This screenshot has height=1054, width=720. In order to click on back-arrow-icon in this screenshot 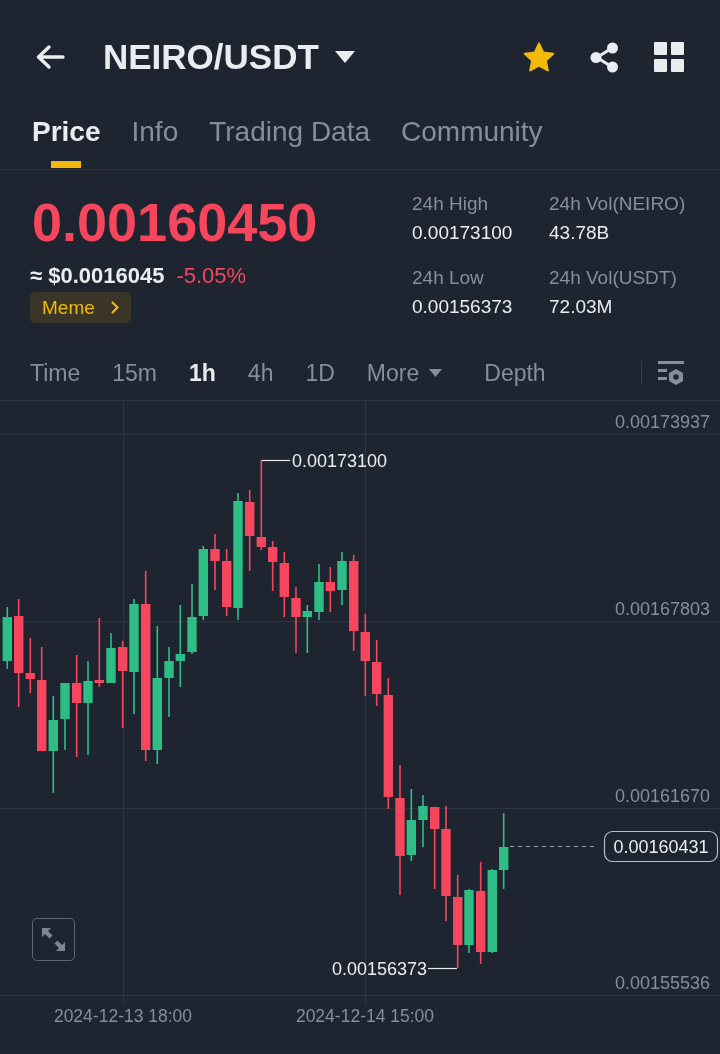, I will do `click(50, 57)`.